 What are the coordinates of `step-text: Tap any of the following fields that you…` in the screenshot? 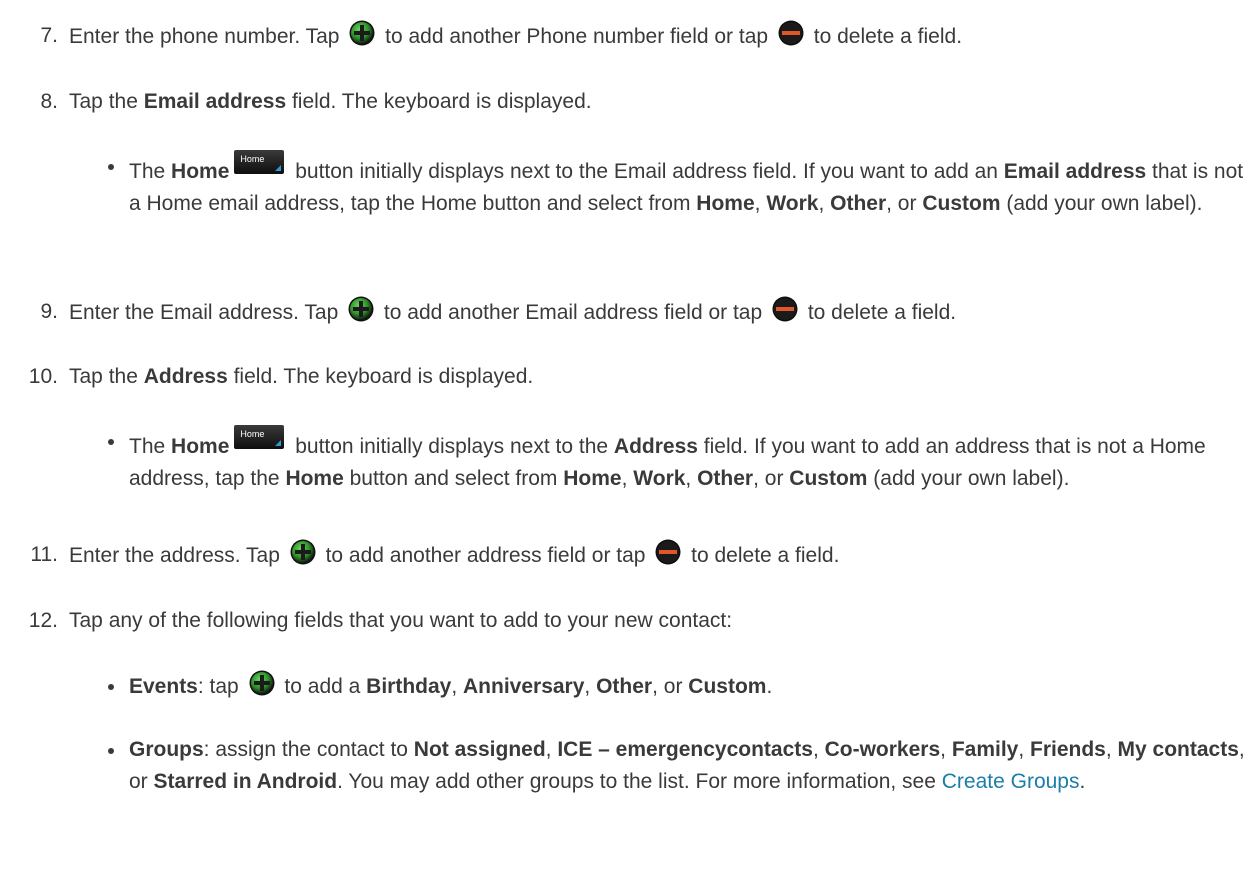 It's located at (401, 620).